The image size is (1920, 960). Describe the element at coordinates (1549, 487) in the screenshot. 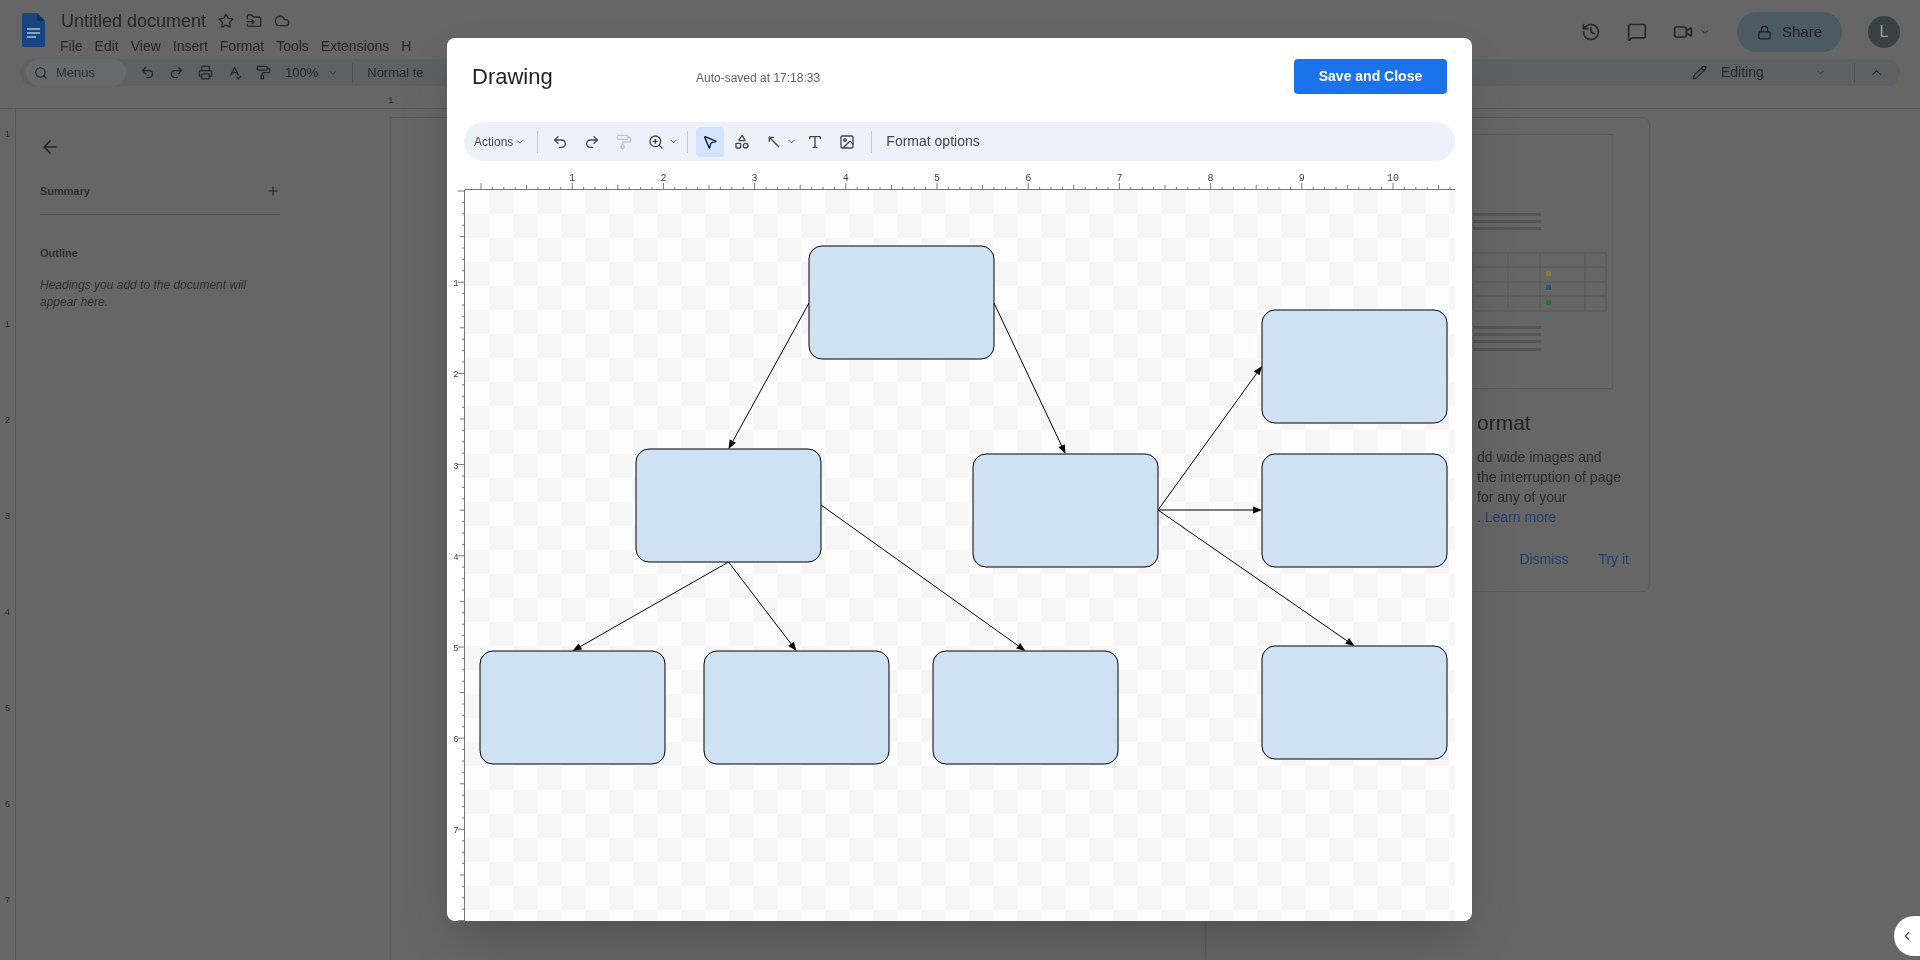

I see `promo-description: dd wide images and the interruption of page for any of your . Learn more` at that location.